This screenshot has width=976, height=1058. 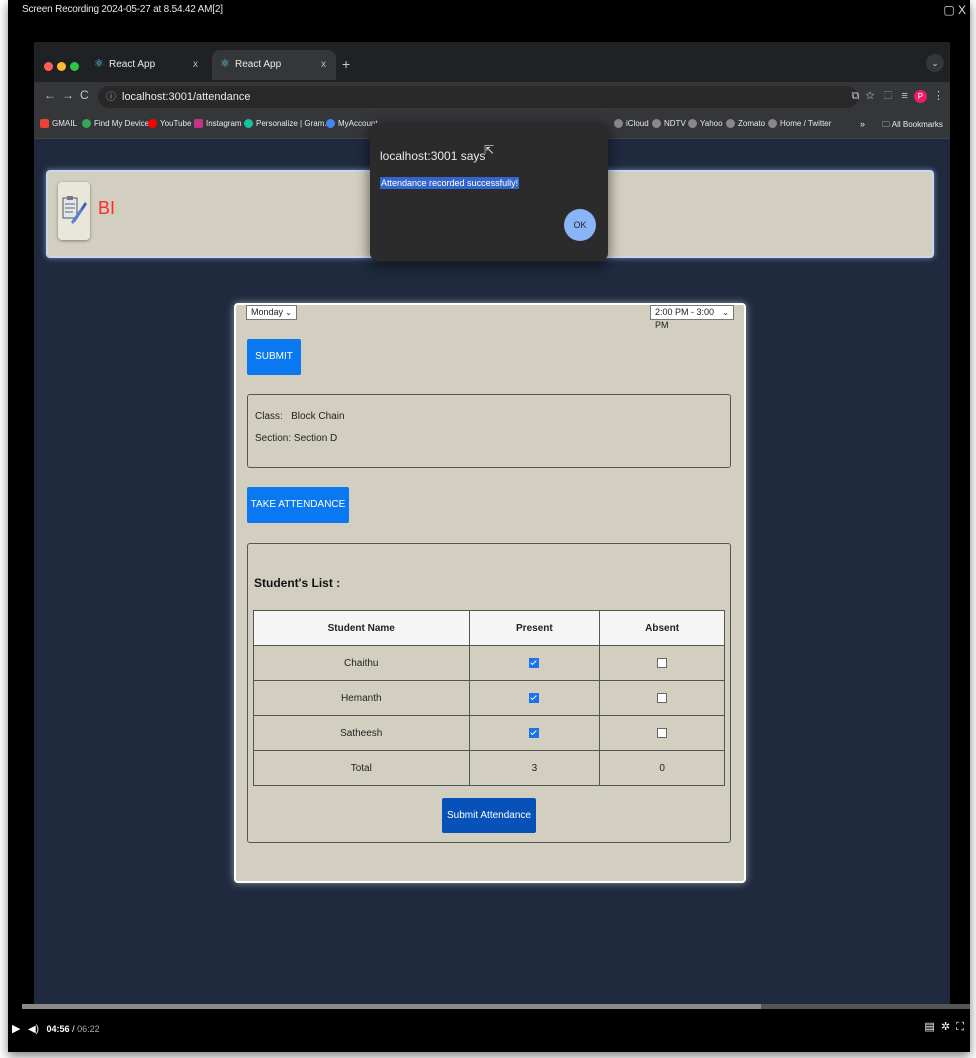 I want to click on minimize-window-icon, so click(x=61, y=66).